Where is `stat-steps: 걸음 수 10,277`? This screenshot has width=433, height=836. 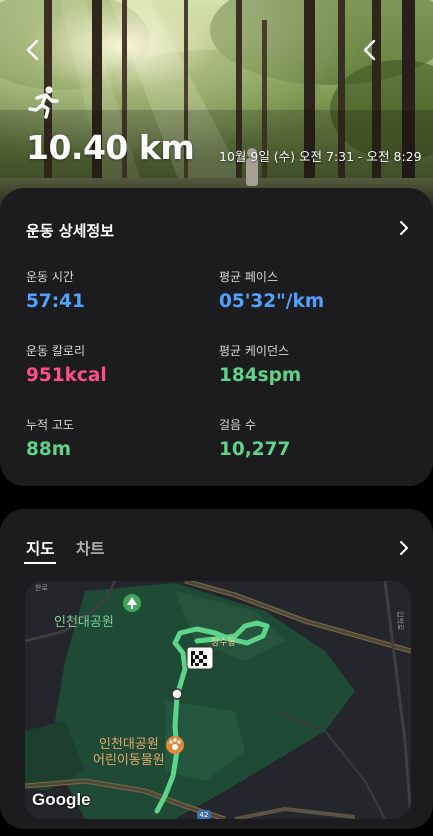
stat-steps: 걸음 수 10,277 is located at coordinates (254, 438).